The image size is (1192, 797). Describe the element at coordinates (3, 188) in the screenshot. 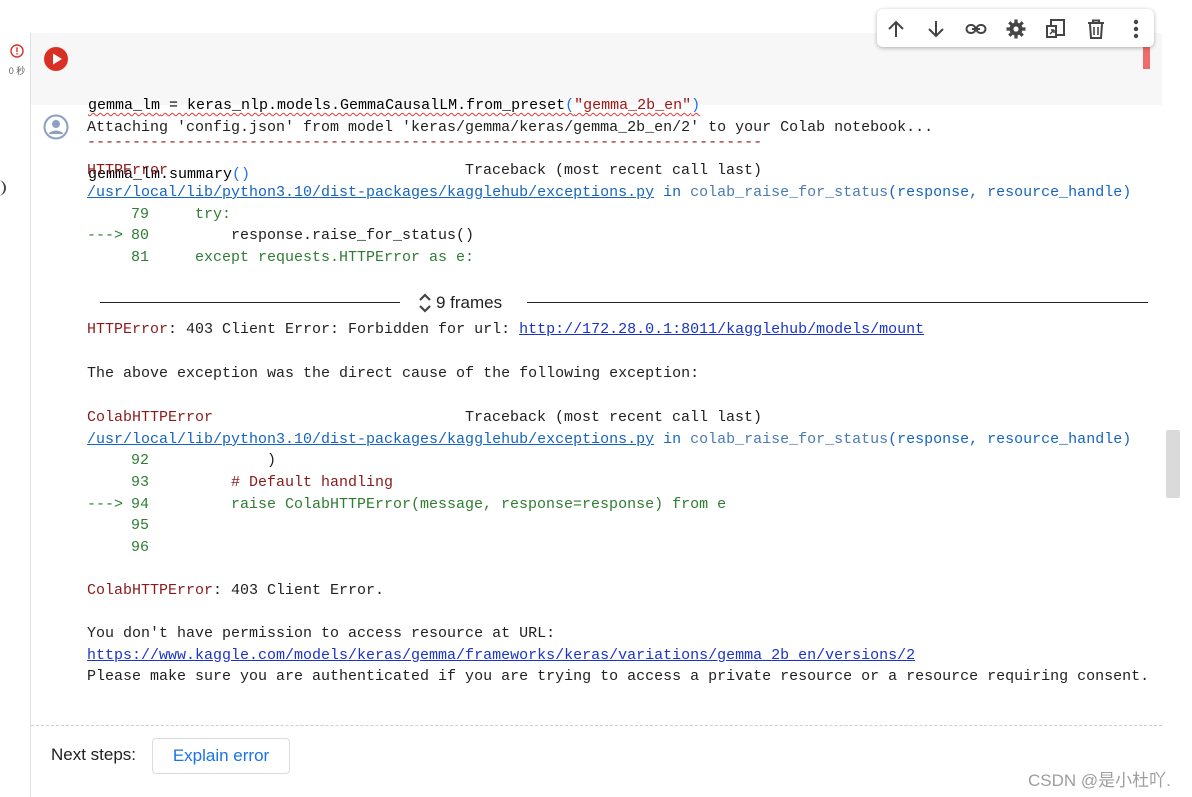

I see `edge-mark` at that location.